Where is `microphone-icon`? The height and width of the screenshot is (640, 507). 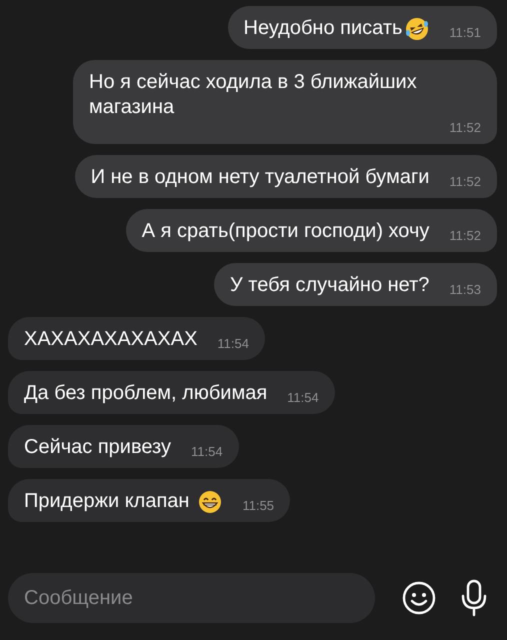 microphone-icon is located at coordinates (474, 598).